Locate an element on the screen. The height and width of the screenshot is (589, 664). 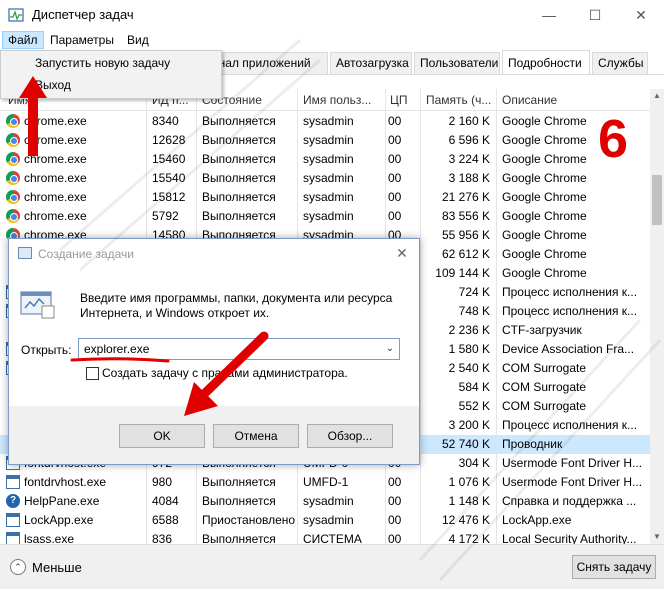
tab-app-history: рнал приложений is located at coordinates (267, 63).